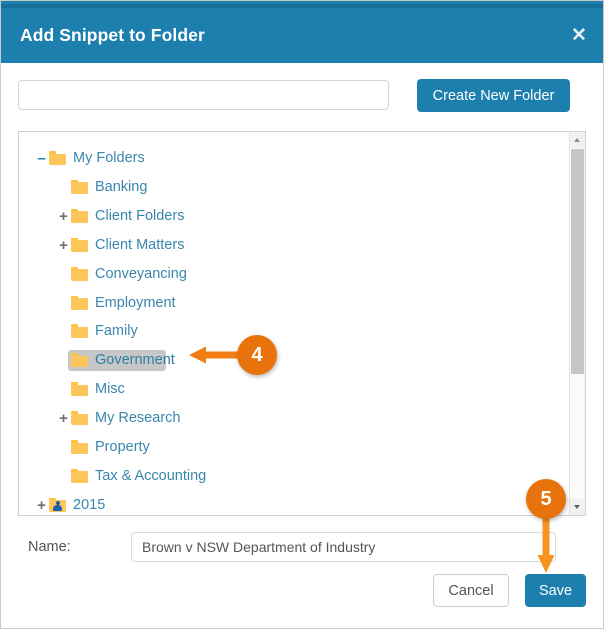  I want to click on tree-item-label: Client Matters, so click(140, 244).